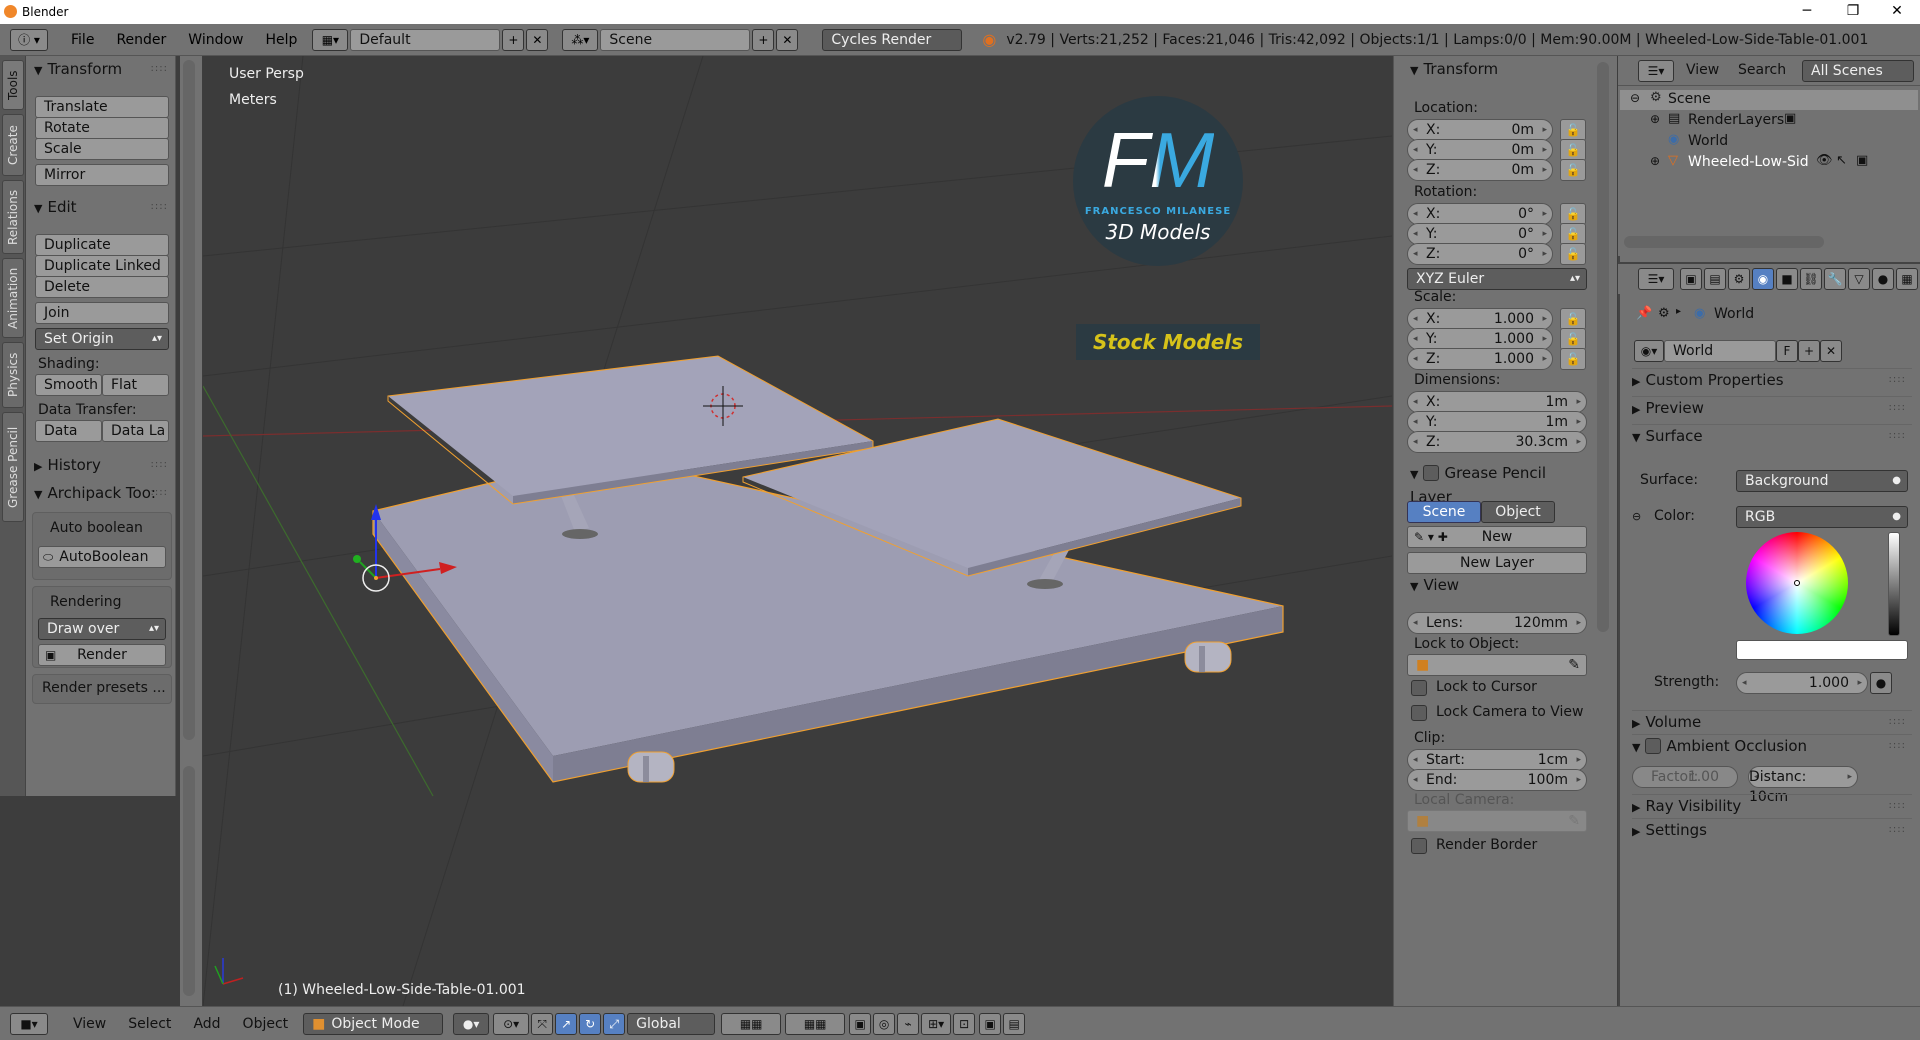 The height and width of the screenshot is (1040, 1920). Describe the element at coordinates (89, 1024) in the screenshot. I see `menu-view: View` at that location.